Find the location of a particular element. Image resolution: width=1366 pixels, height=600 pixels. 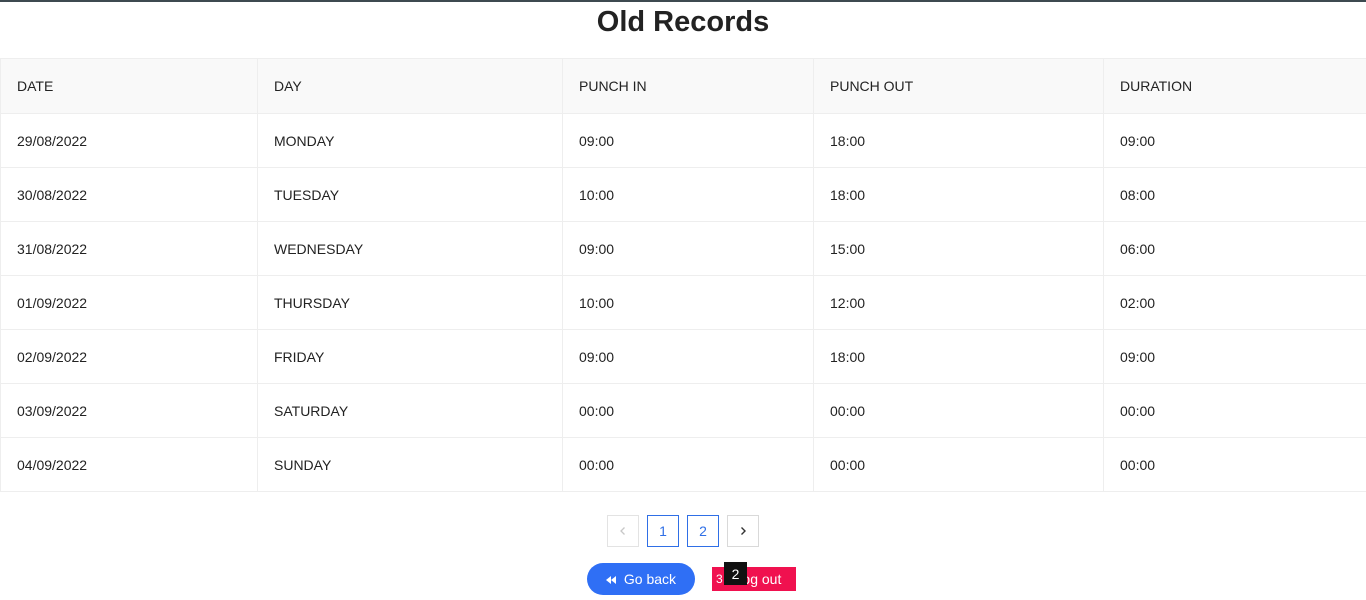

page-title: Old Records is located at coordinates (683, 22).